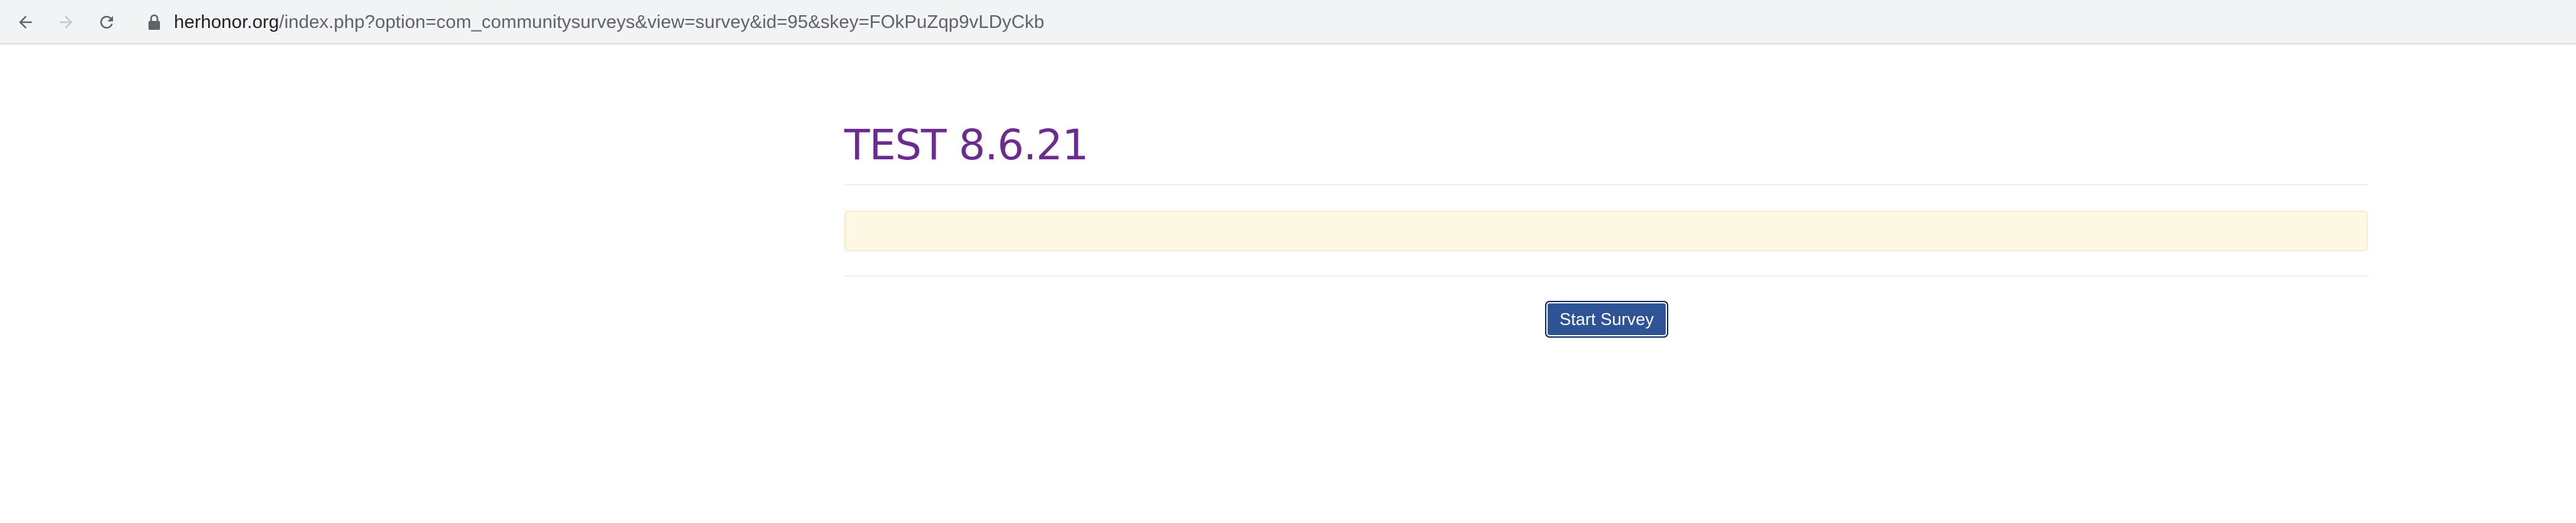 The width and height of the screenshot is (2576, 523). I want to click on reload-button, so click(106, 22).